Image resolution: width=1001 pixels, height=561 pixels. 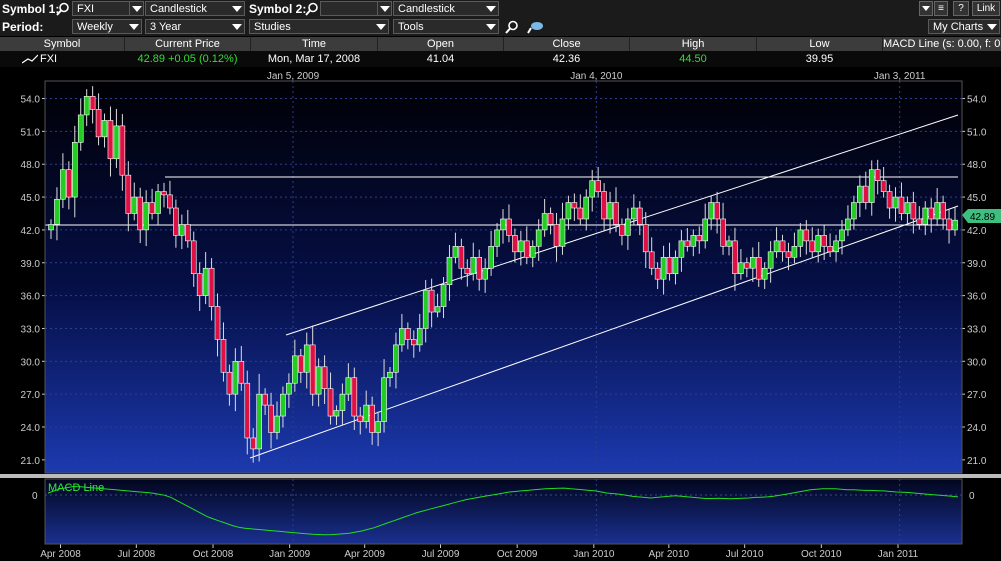 I want to click on quote-high: 44.50, so click(x=693, y=59).